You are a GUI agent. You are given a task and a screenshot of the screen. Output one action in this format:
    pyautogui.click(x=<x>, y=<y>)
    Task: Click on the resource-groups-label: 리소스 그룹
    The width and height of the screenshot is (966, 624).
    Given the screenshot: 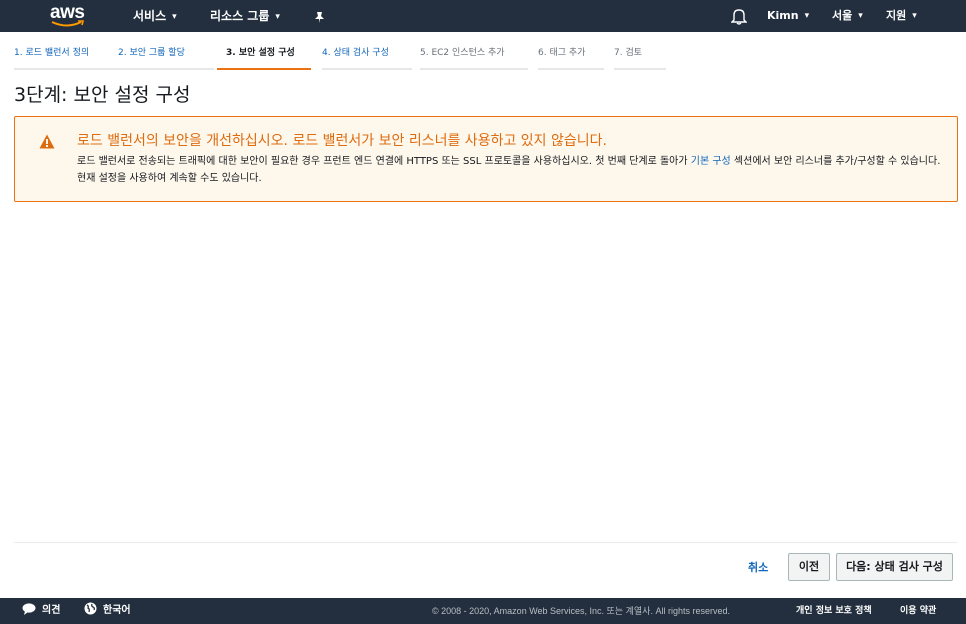 What is the action you would take?
    pyautogui.click(x=240, y=16)
    